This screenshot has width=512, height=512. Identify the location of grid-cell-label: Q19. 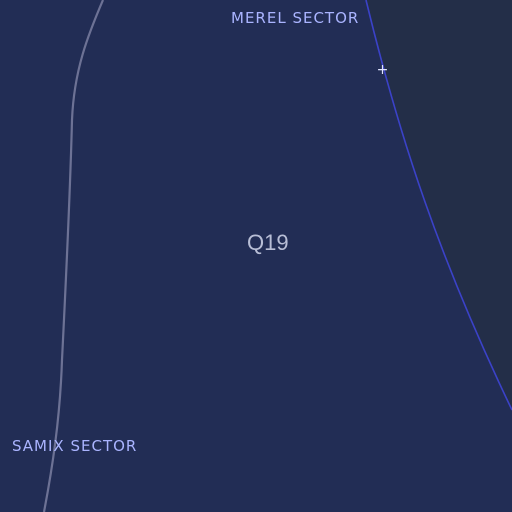
(268, 242).